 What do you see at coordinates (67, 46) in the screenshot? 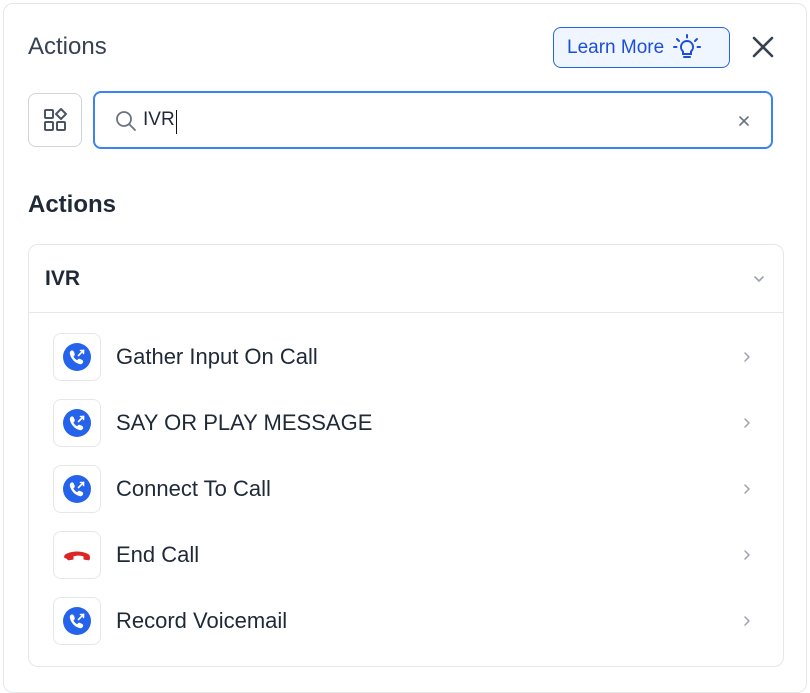
I see `panel-title: Actions` at bounding box center [67, 46].